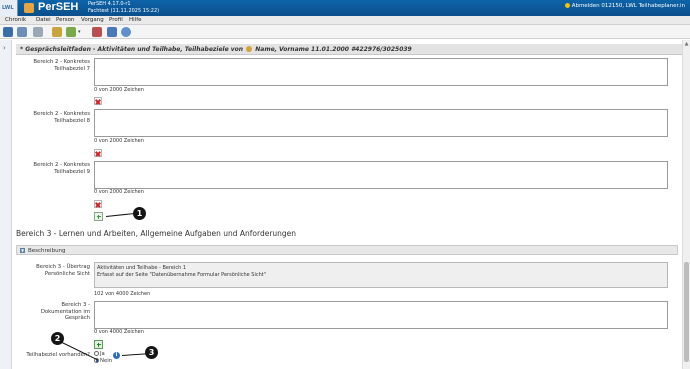 The image size is (690, 369). Describe the element at coordinates (6, 204) in the screenshot. I see `navigation-rail: ›` at that location.